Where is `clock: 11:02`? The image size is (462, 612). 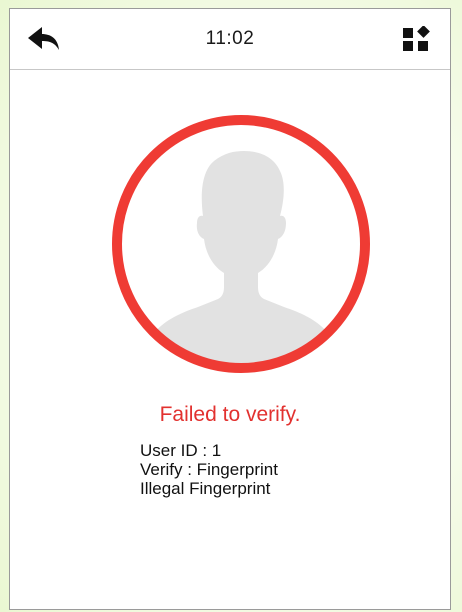
clock: 11:02 is located at coordinates (230, 38).